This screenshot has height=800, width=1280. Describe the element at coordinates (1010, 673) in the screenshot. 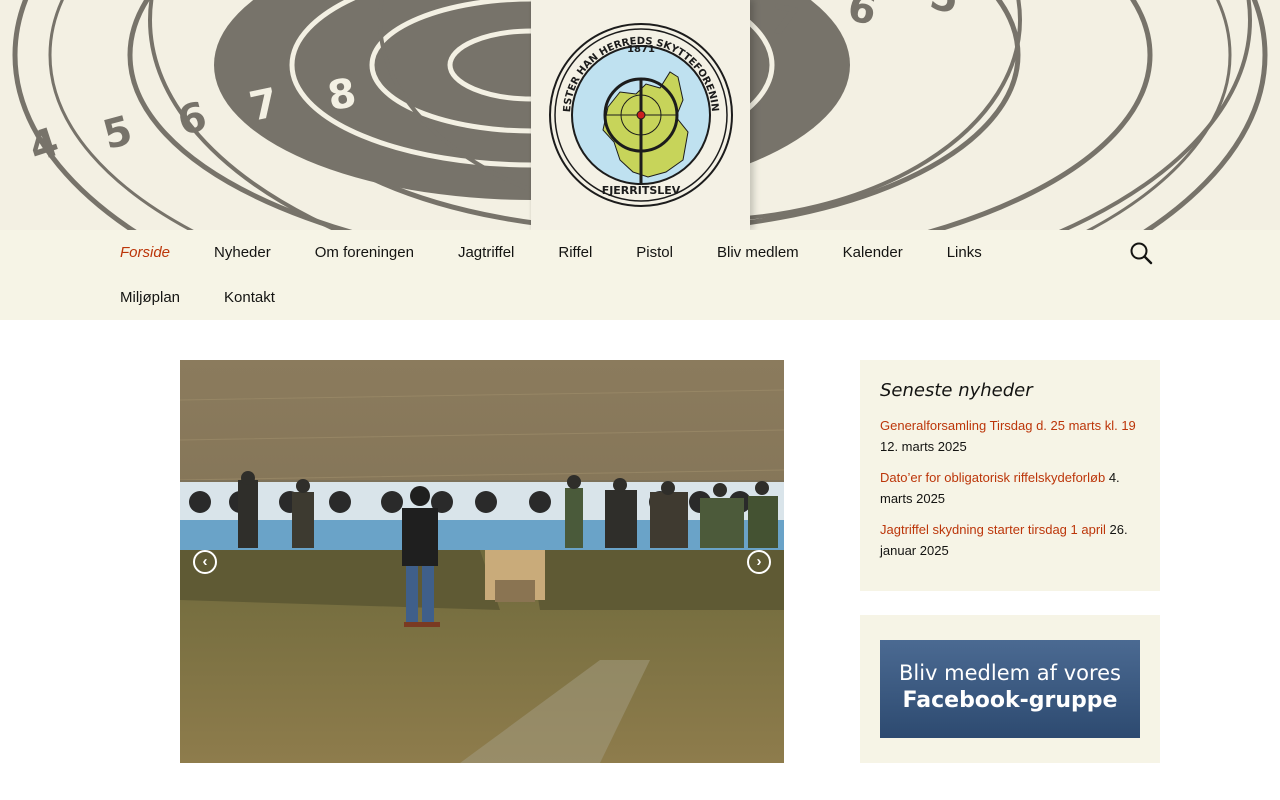

I see `facebook-banner-line1: Bliv medlem af vores` at that location.